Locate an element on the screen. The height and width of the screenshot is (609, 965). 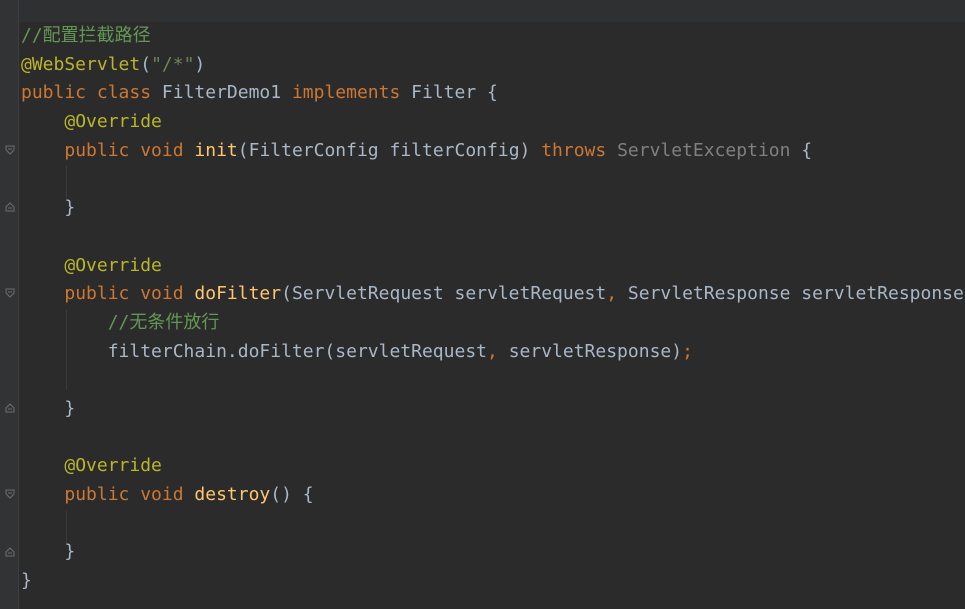
code-token: { is located at coordinates (801, 150).